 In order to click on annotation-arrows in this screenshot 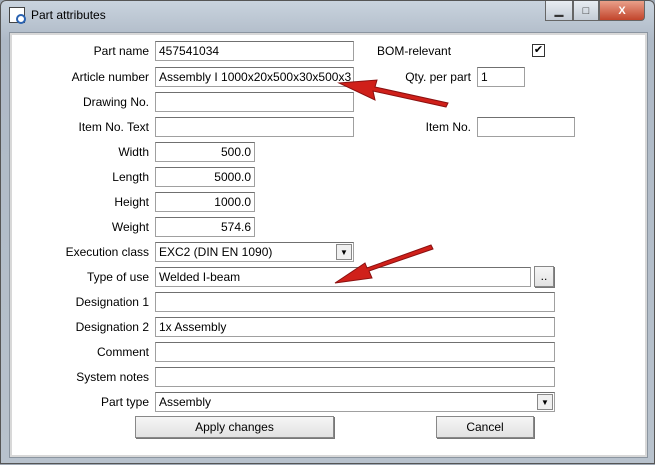, I will do `click(391, 181)`.